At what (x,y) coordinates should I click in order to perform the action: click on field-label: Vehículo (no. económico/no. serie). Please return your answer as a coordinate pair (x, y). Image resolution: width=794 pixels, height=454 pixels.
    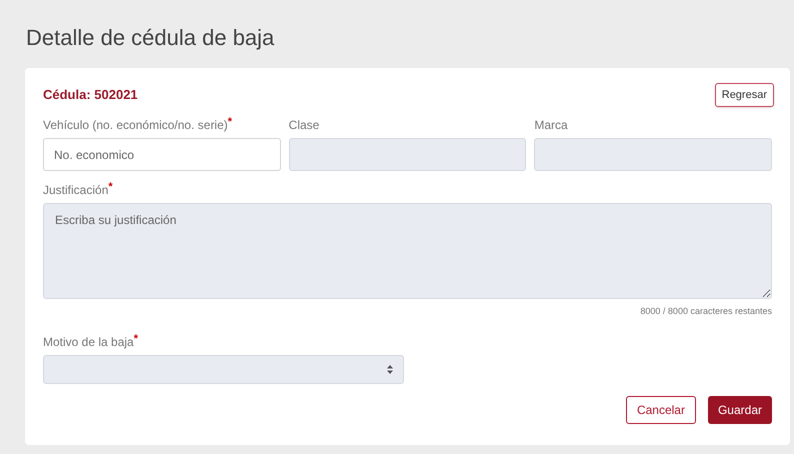
    Looking at the image, I should click on (135, 126).